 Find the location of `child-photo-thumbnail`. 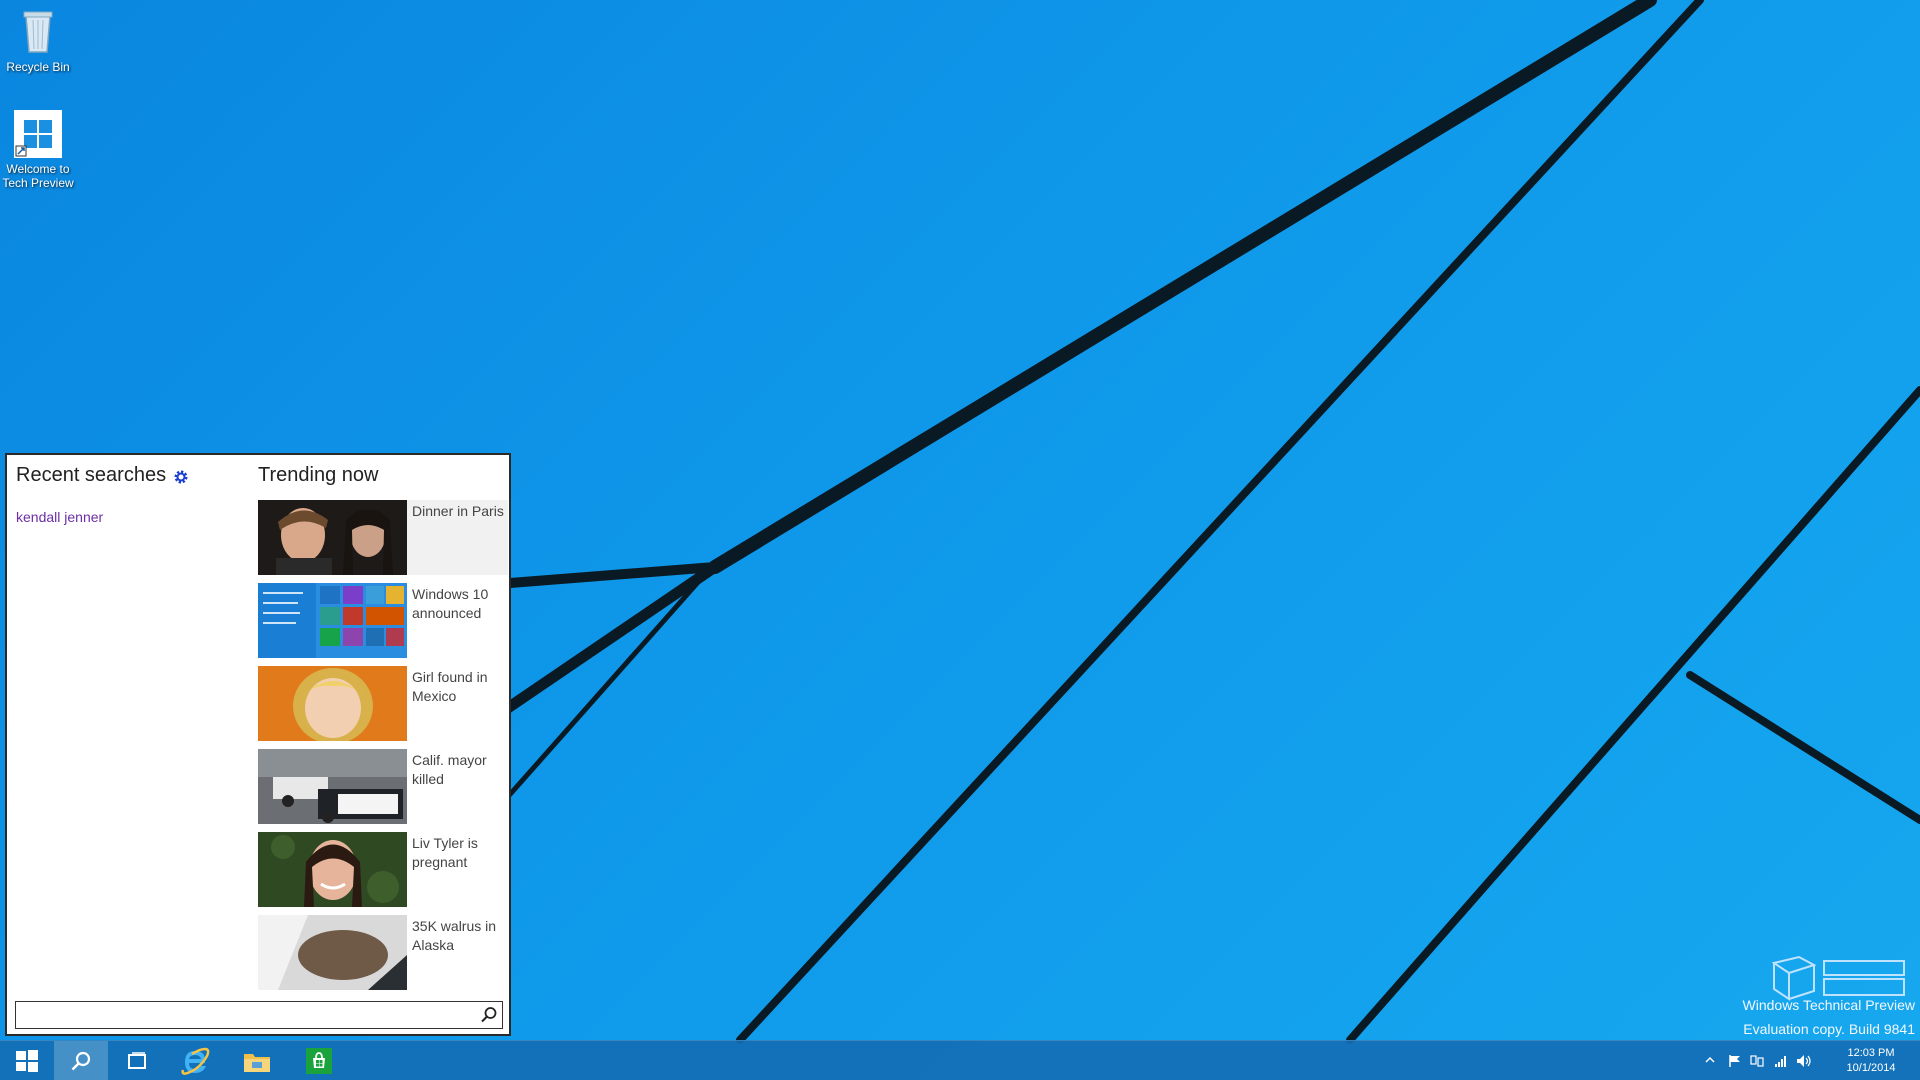

child-photo-thumbnail is located at coordinates (332, 703).